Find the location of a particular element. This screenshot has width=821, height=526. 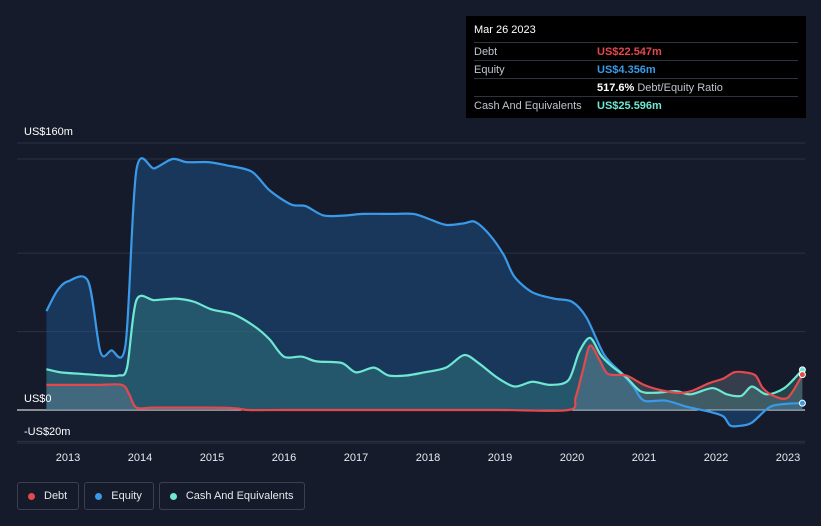

tooltip-row-value: US$22.547m is located at coordinates (629, 51).